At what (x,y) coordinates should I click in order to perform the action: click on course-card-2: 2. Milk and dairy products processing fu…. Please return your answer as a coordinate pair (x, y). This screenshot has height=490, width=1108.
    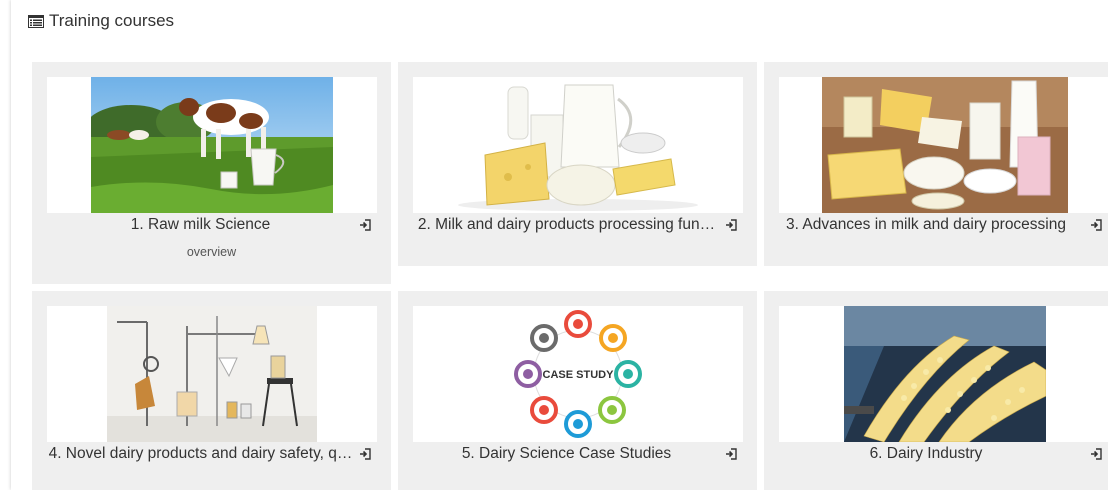
    Looking at the image, I should click on (577, 164).